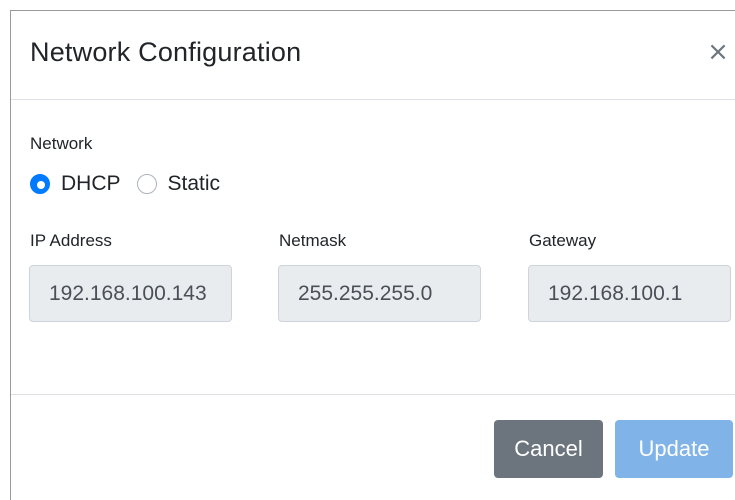 The image size is (735, 500). What do you see at coordinates (133, 184) in the screenshot?
I see `network-radio-group: DHCP Static` at bounding box center [133, 184].